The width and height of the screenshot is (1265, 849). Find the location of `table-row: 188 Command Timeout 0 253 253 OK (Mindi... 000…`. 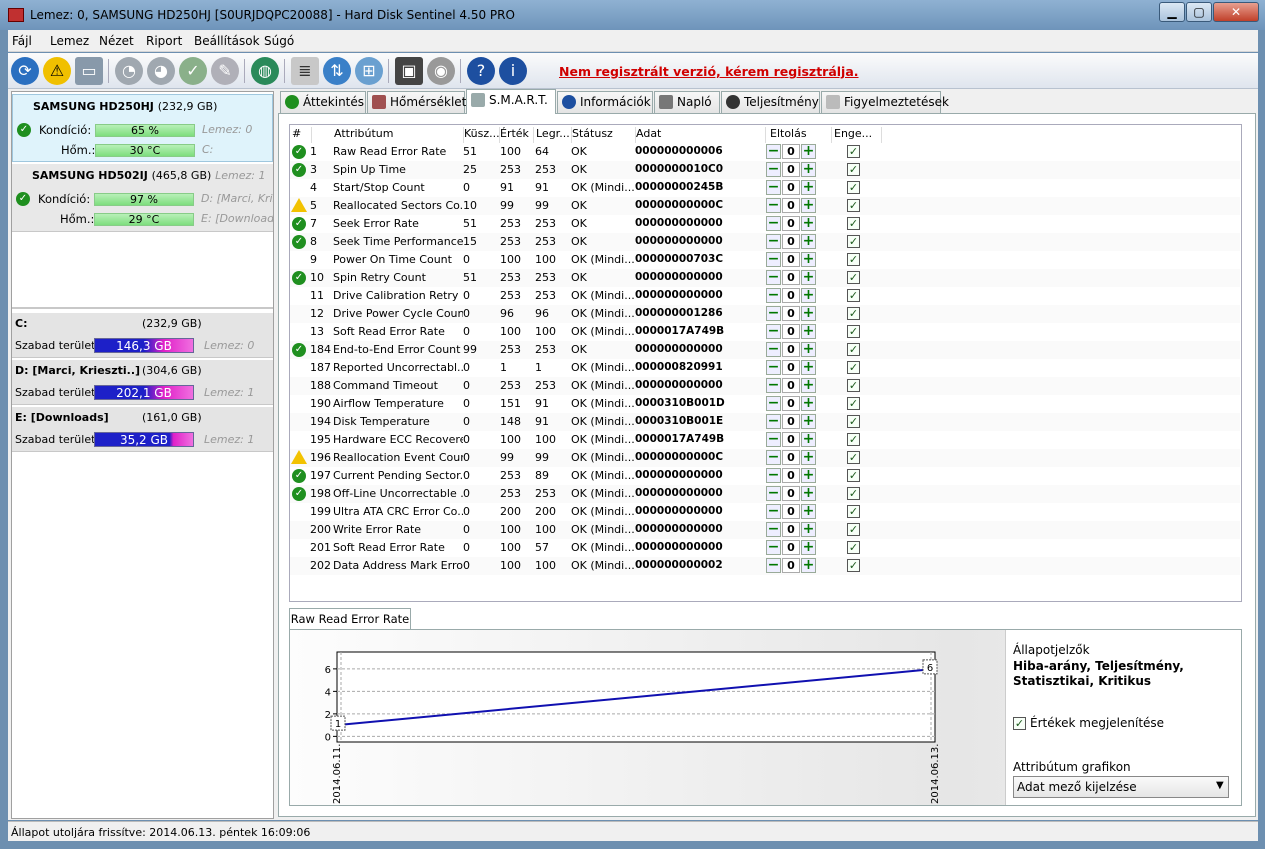

table-row: 188 Command Timeout 0 253 253 OK (Mindi... 000… is located at coordinates (765, 386).